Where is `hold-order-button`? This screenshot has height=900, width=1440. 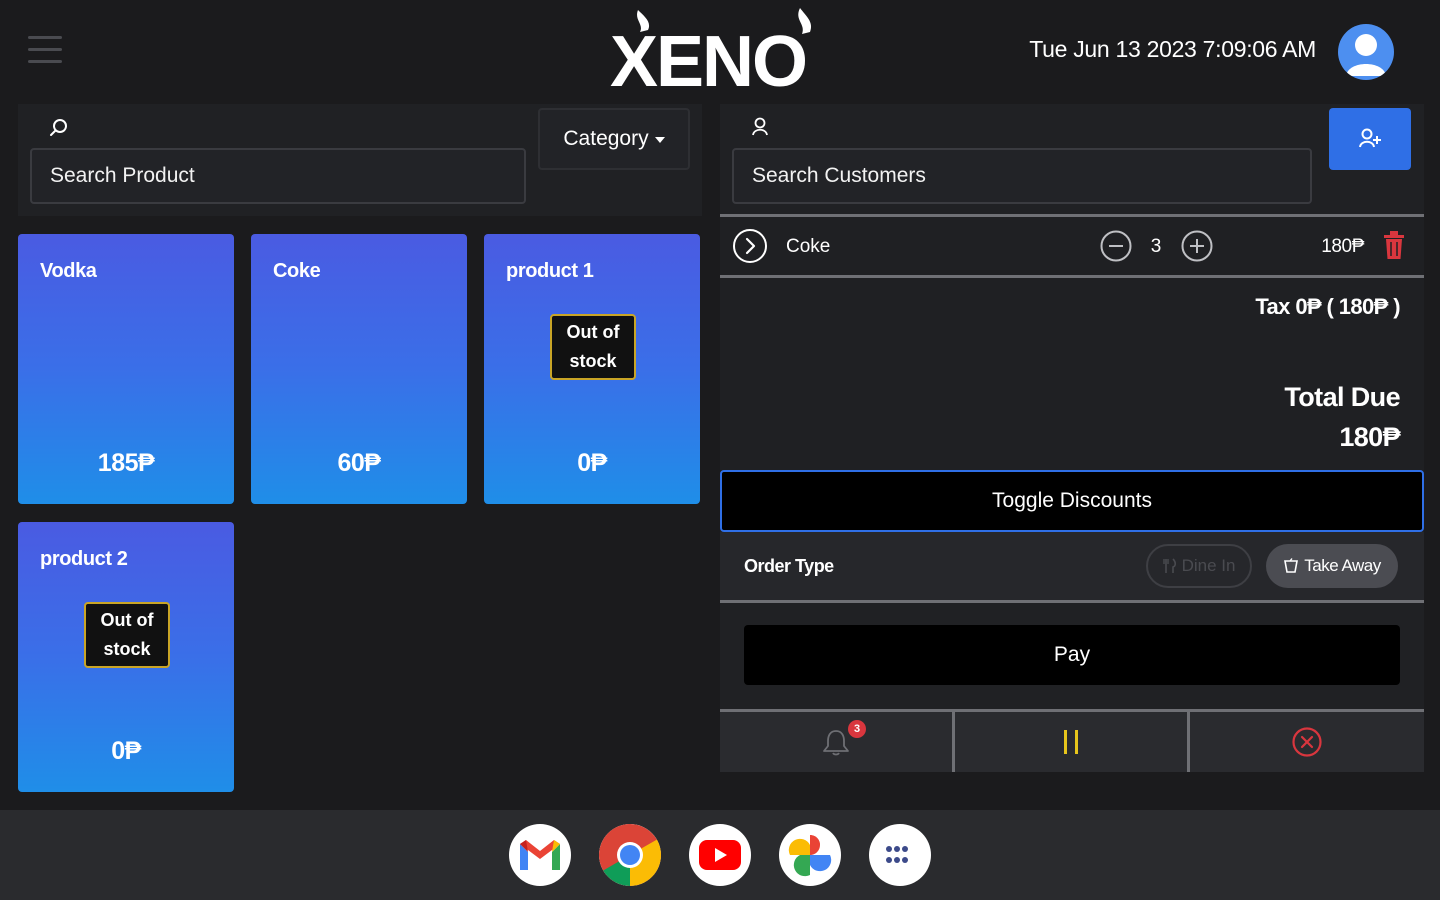 hold-order-button is located at coordinates (1071, 742).